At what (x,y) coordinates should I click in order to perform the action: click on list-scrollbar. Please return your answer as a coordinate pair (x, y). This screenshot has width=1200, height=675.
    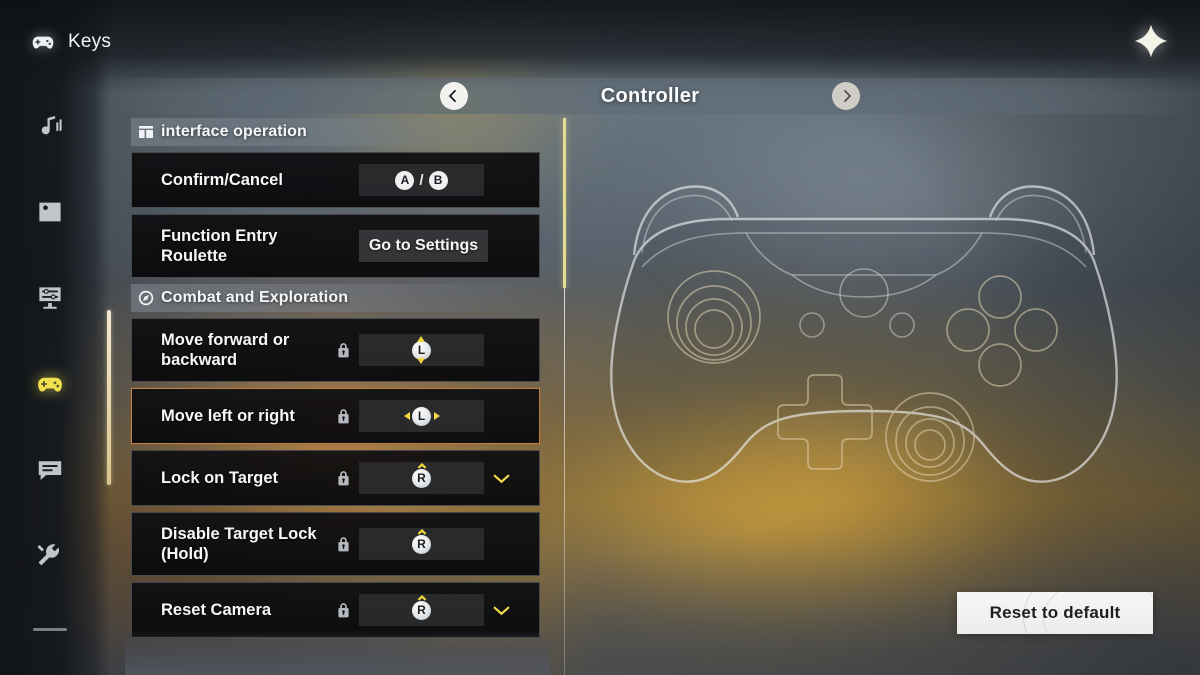
    Looking at the image, I should click on (109, 397).